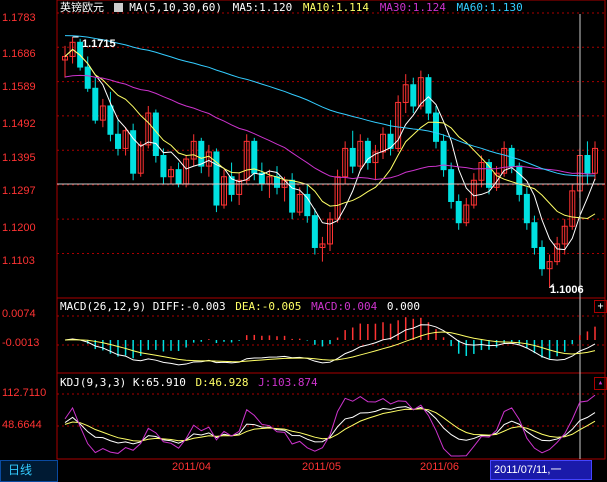 The height and width of the screenshot is (482, 607). Describe the element at coordinates (191, 467) in the screenshot. I see `x-label-1: 2011/04` at that location.